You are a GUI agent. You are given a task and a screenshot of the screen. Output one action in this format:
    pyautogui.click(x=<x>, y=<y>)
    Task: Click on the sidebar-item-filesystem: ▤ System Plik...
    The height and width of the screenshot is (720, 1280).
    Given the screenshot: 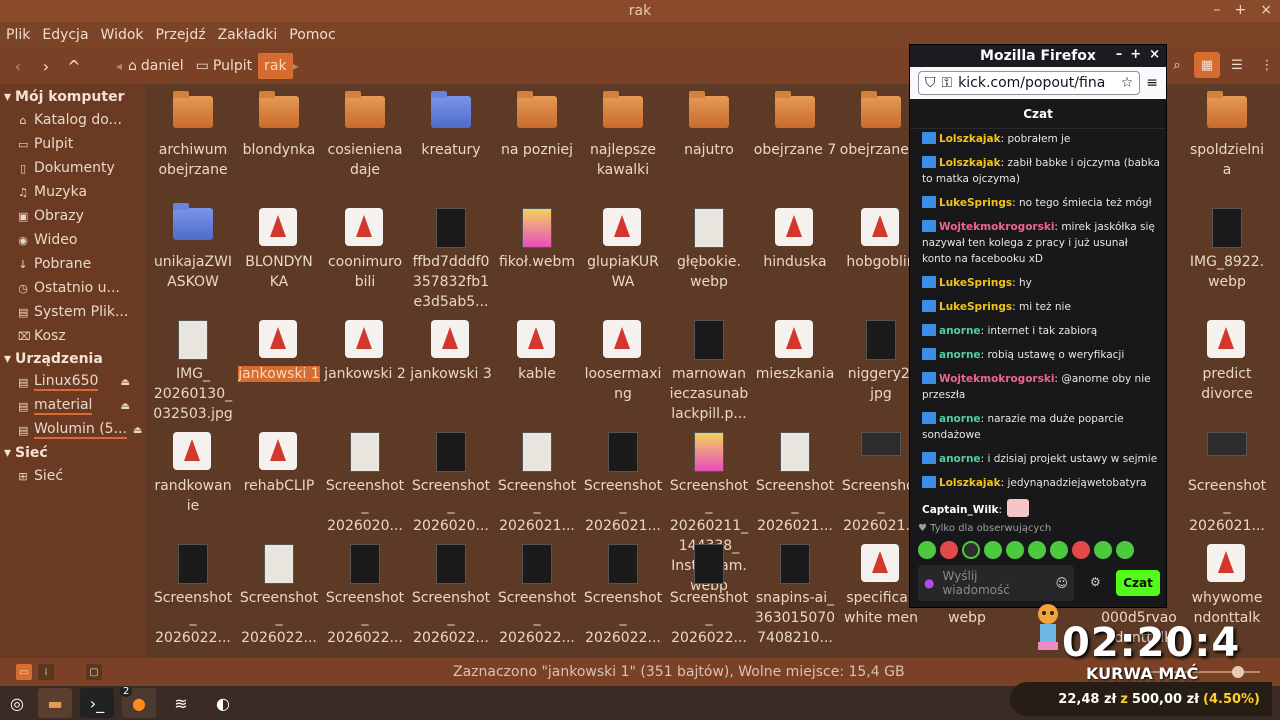 What is the action you would take?
    pyautogui.click(x=73, y=312)
    